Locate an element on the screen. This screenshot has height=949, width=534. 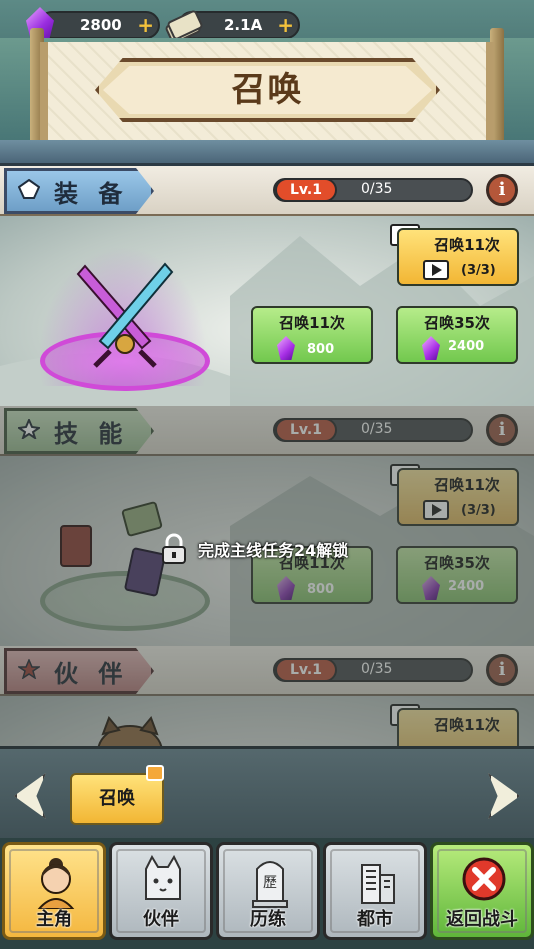
nav-city: 都市 is located at coordinates (375, 891).